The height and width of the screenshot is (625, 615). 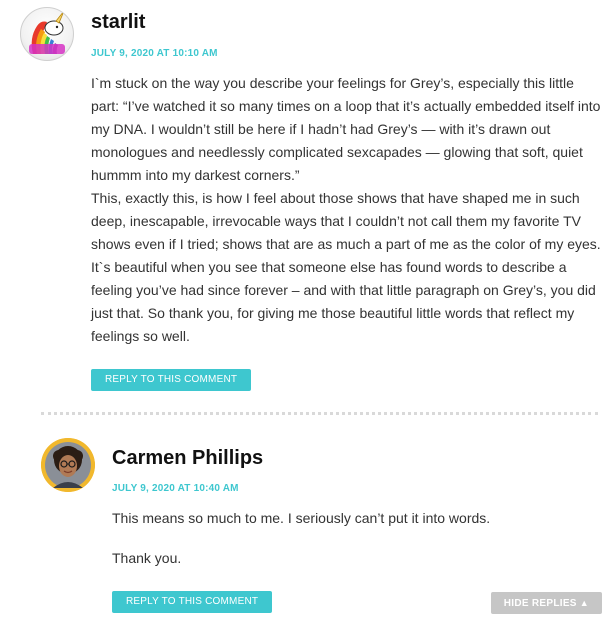 I want to click on hide-replies-button: HIDE REPLIES ▲, so click(x=546, y=603).